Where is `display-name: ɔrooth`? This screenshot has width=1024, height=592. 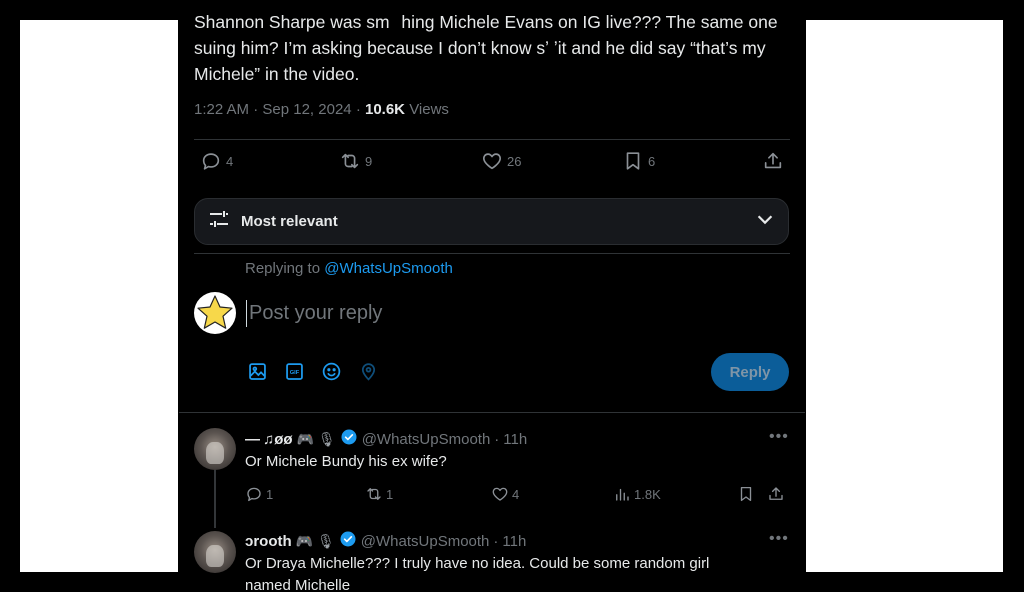
display-name: ɔrooth is located at coordinates (268, 541).